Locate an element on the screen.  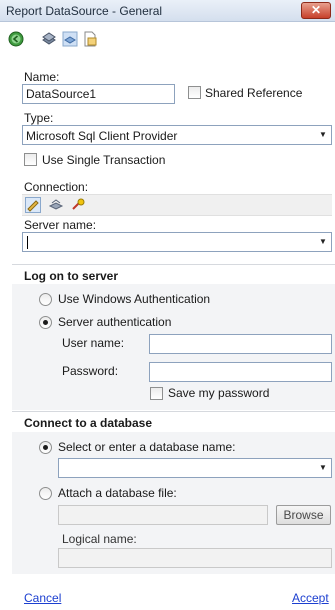
windows-auth-radio is located at coordinates (45, 299).